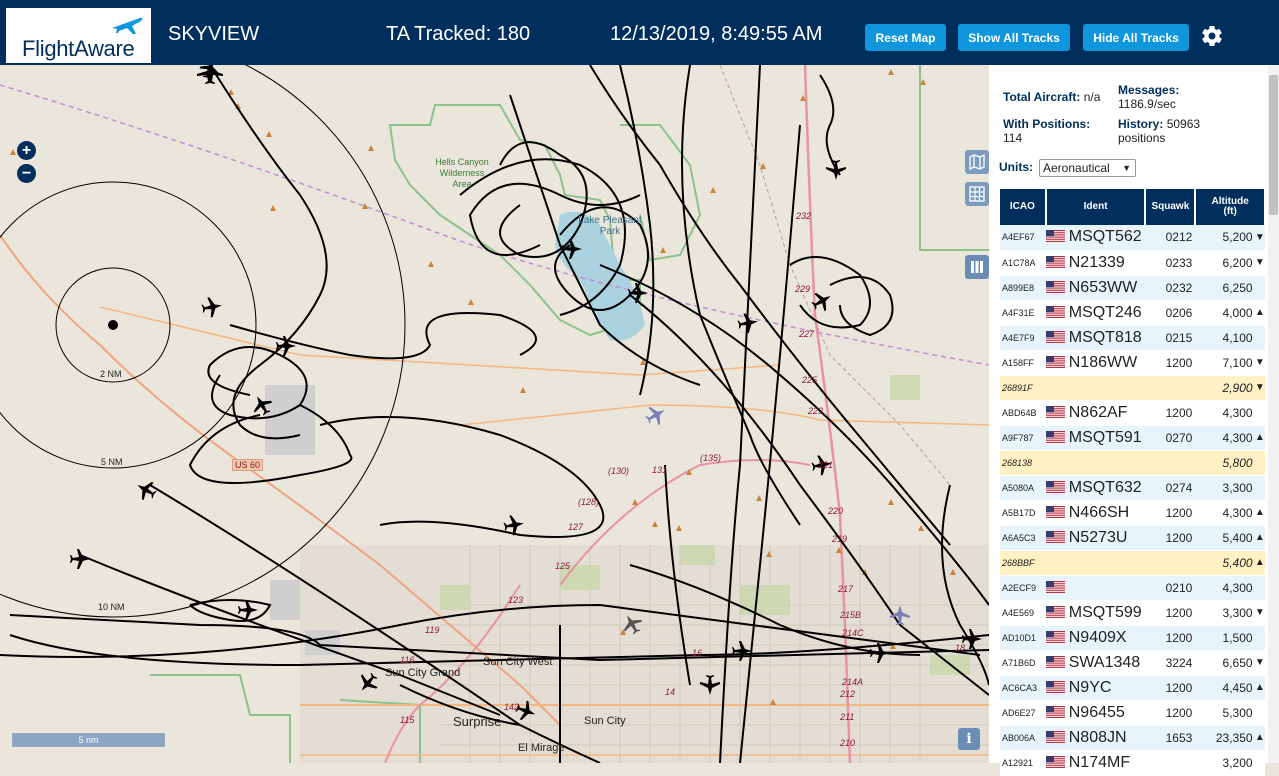 The height and width of the screenshot is (776, 1279). Describe the element at coordinates (1225, 263) in the screenshot. I see `altitude-cell: 6,200` at that location.